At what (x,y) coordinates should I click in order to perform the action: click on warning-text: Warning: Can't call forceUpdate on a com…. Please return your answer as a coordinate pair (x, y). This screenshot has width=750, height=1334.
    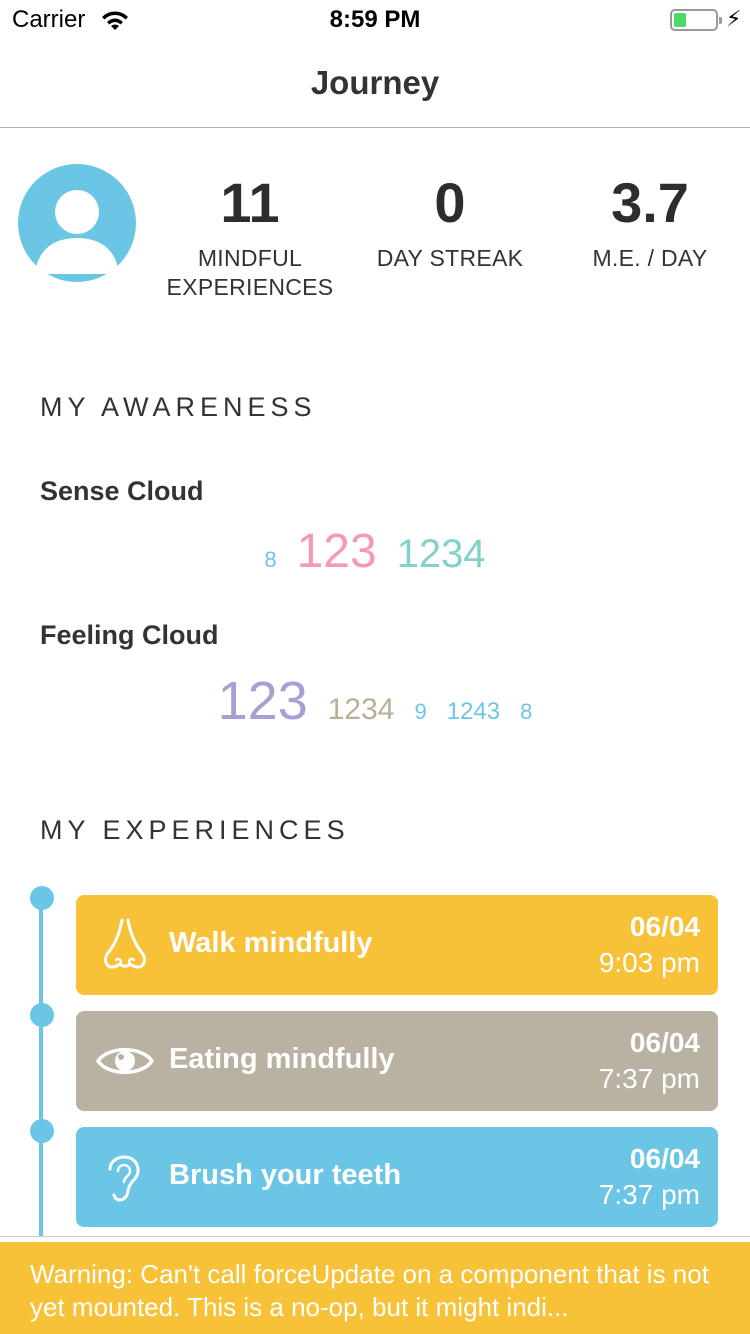
    Looking at the image, I should click on (369, 1290).